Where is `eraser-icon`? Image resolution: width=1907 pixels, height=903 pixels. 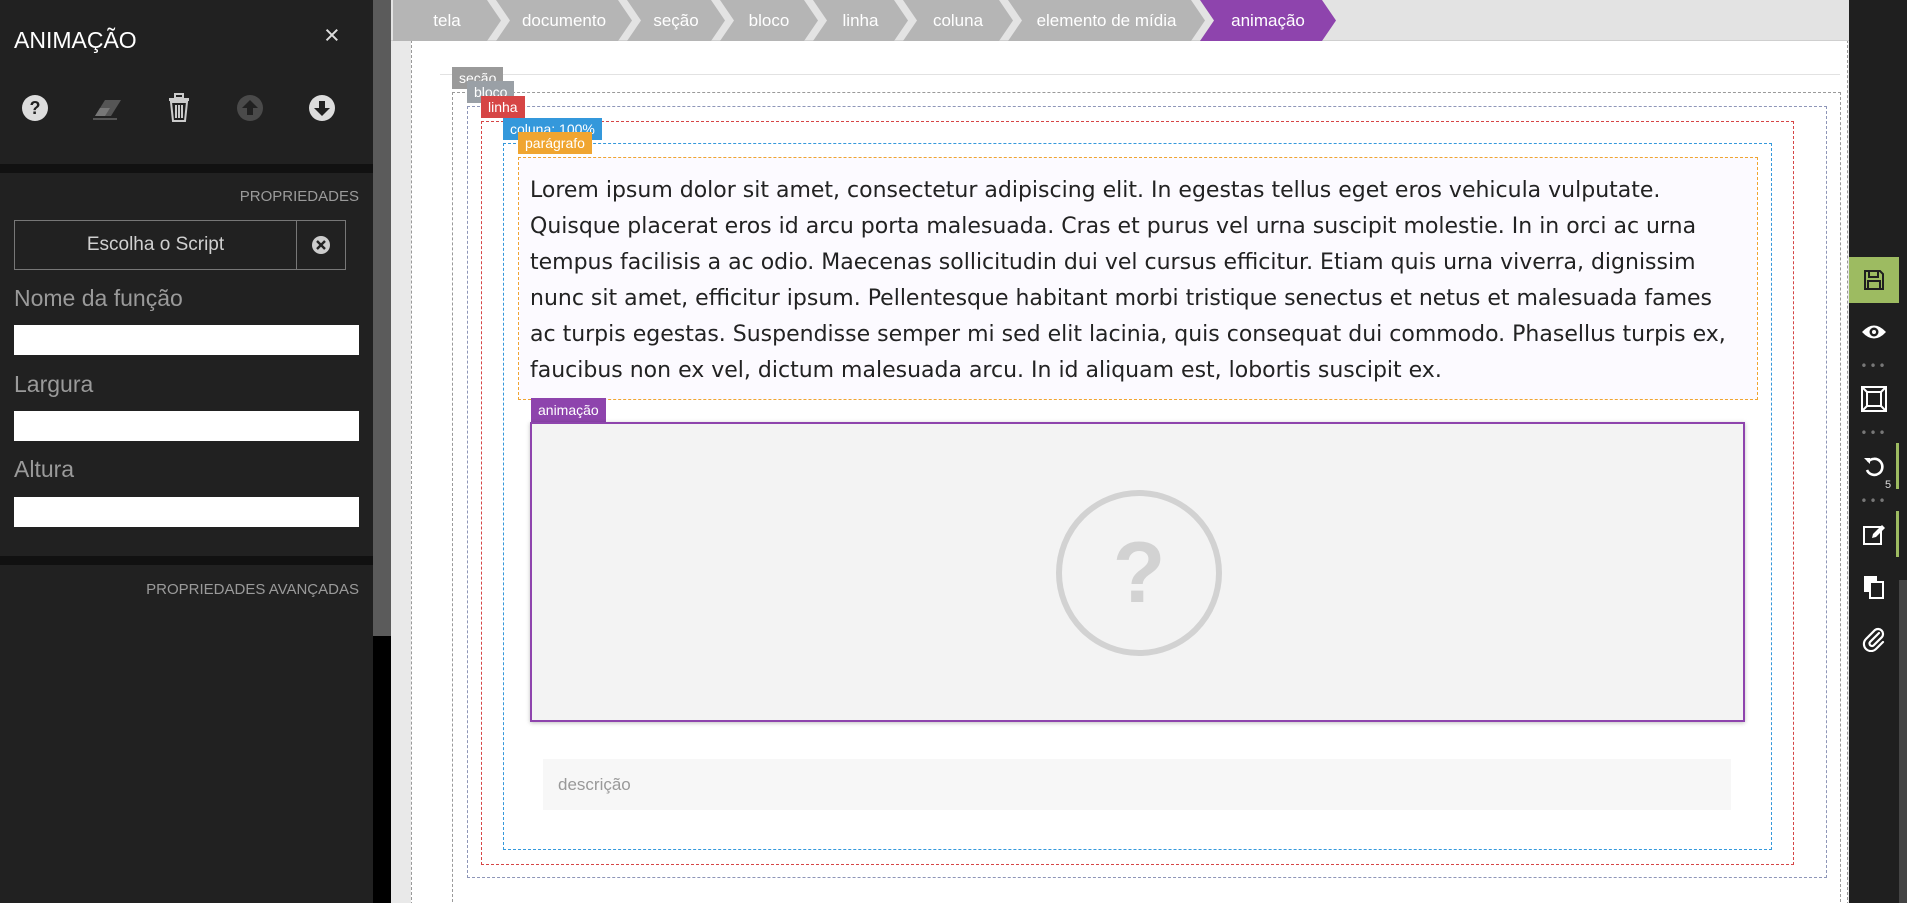 eraser-icon is located at coordinates (107, 108).